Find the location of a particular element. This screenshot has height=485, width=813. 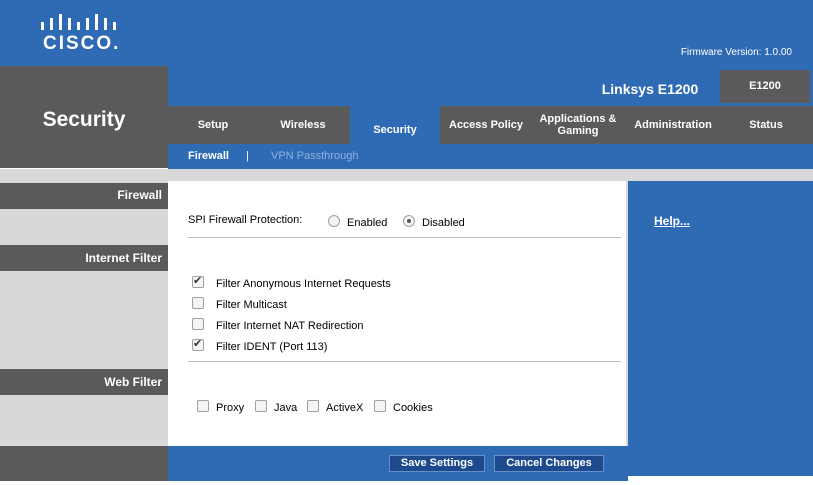

subnav-firewall: Firewall is located at coordinates (208, 156).